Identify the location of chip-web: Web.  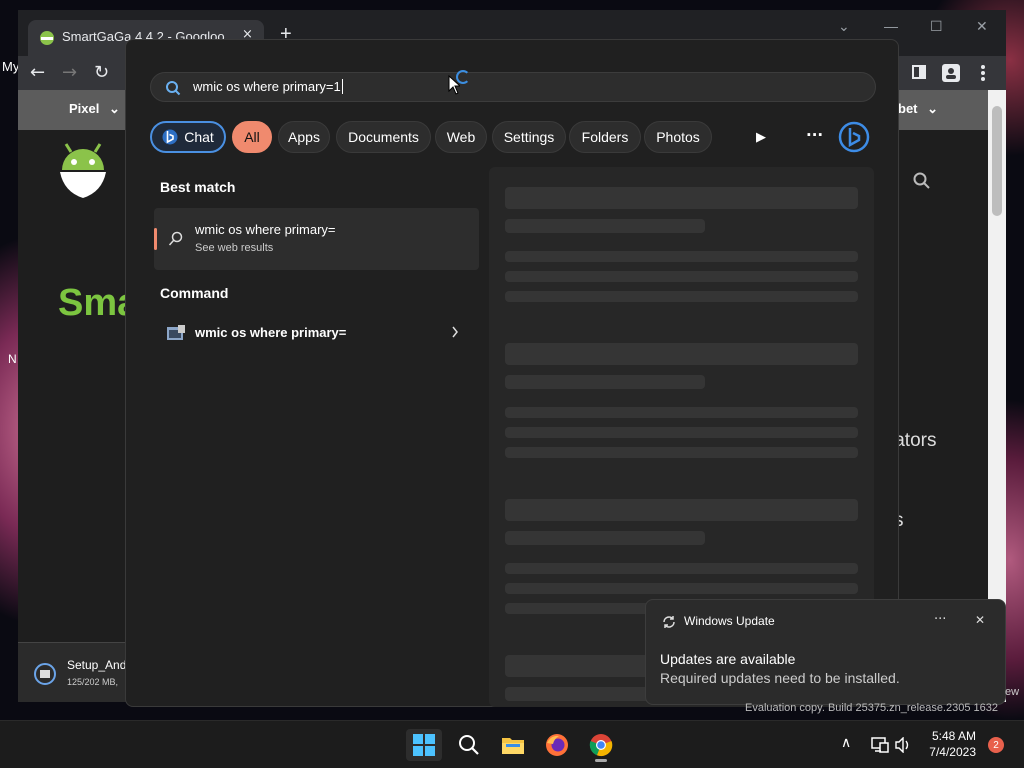
(461, 137).